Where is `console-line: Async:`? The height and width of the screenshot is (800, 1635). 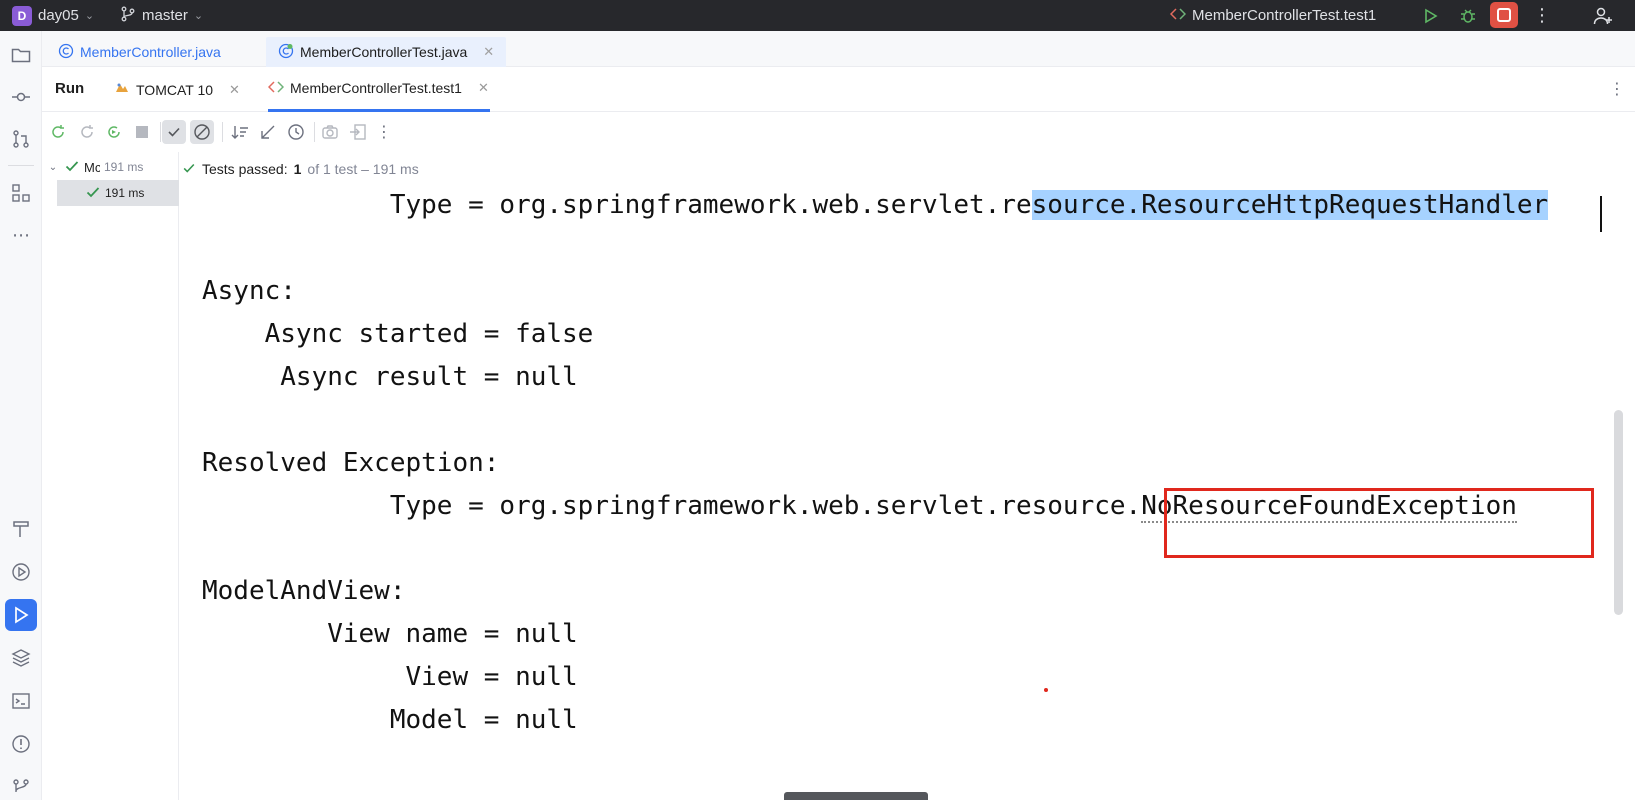 console-line: Async: is located at coordinates (249, 291).